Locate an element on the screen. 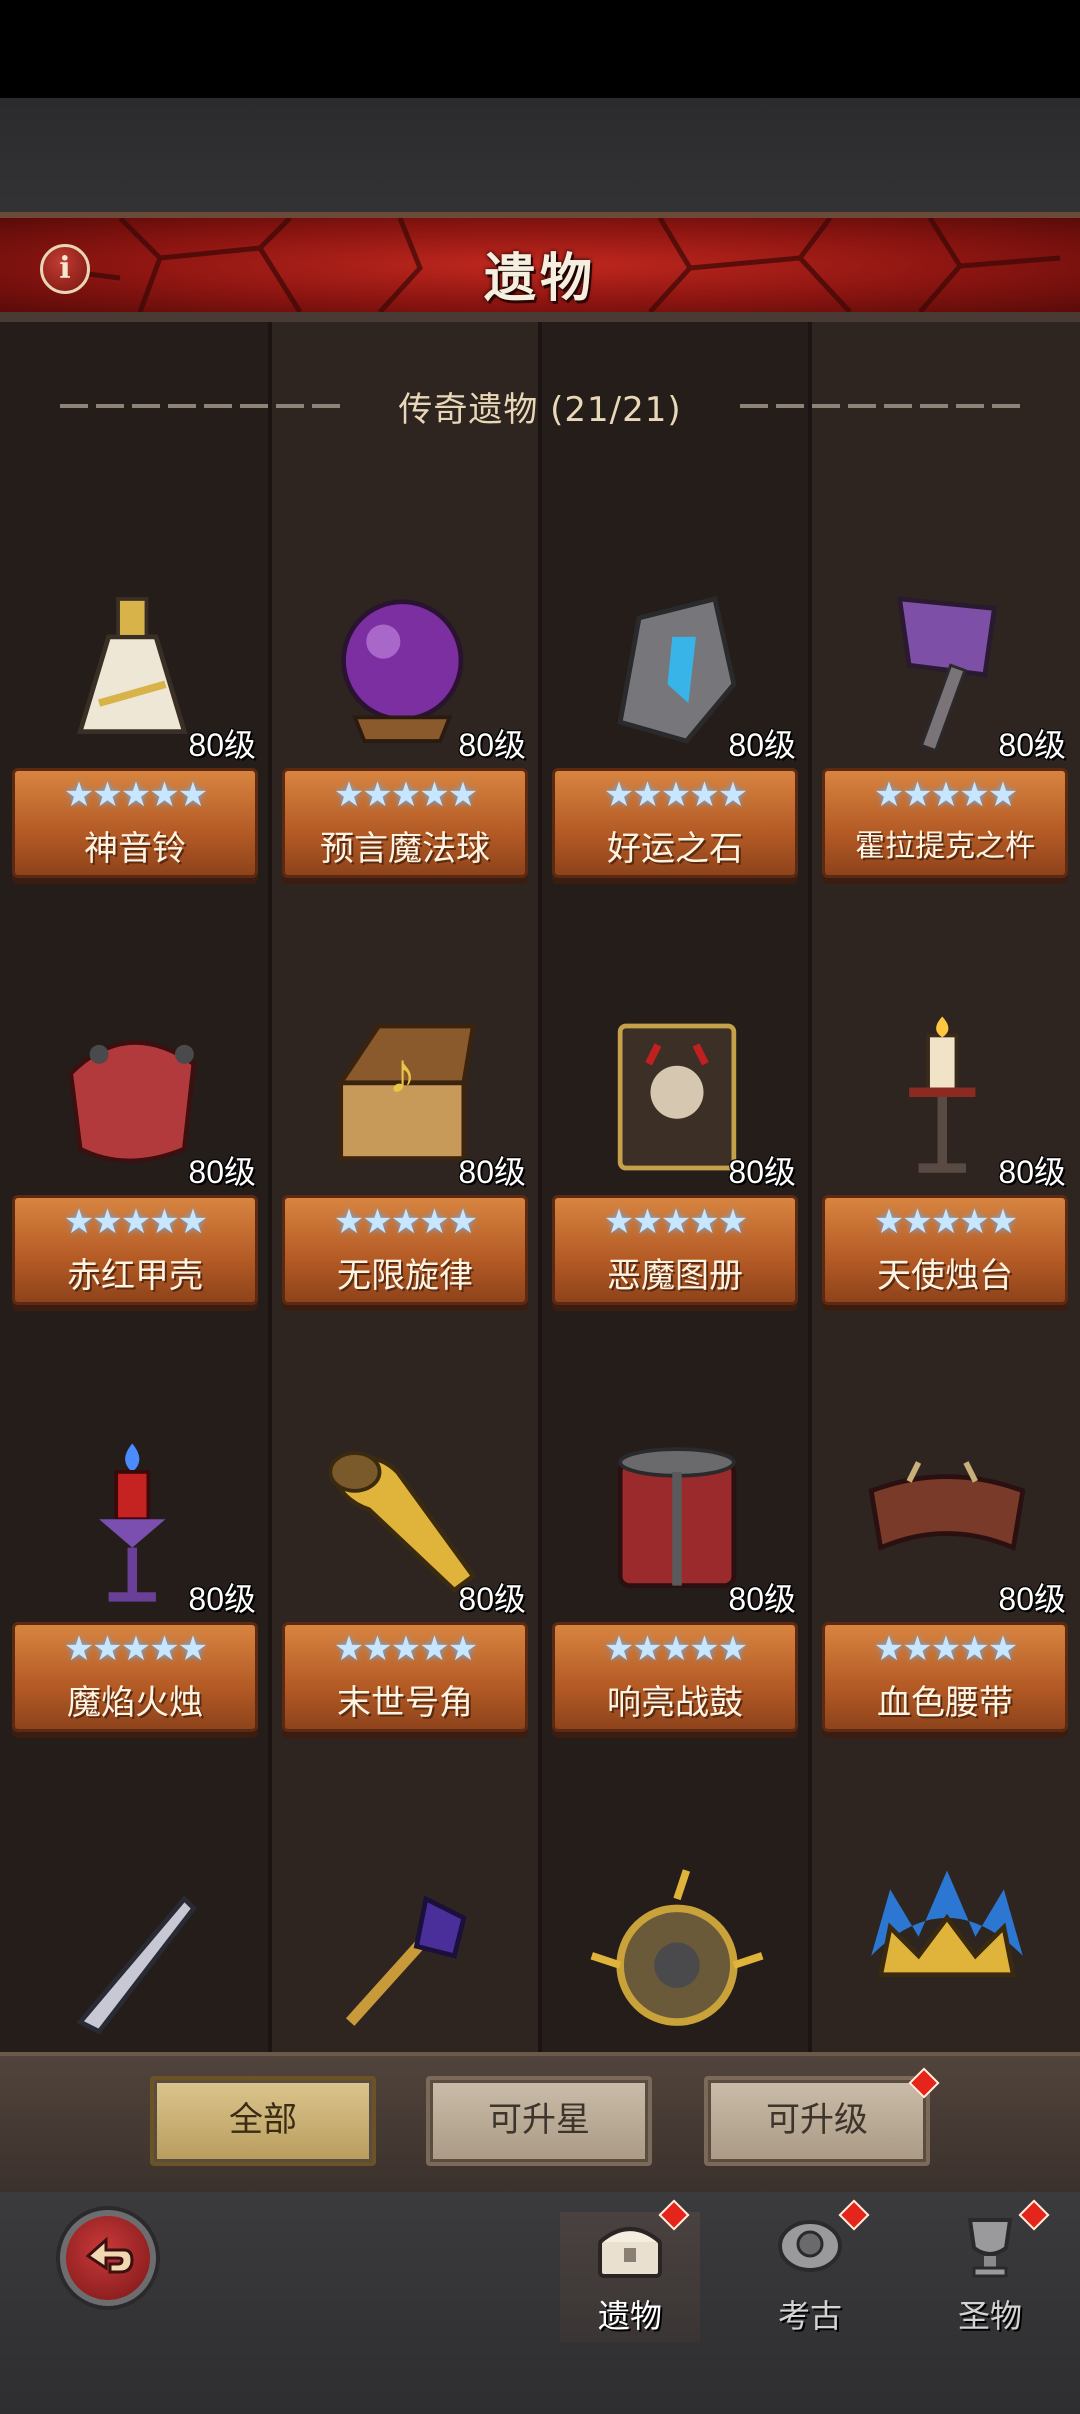  tab-archaeology: 考古 is located at coordinates (810, 2277).